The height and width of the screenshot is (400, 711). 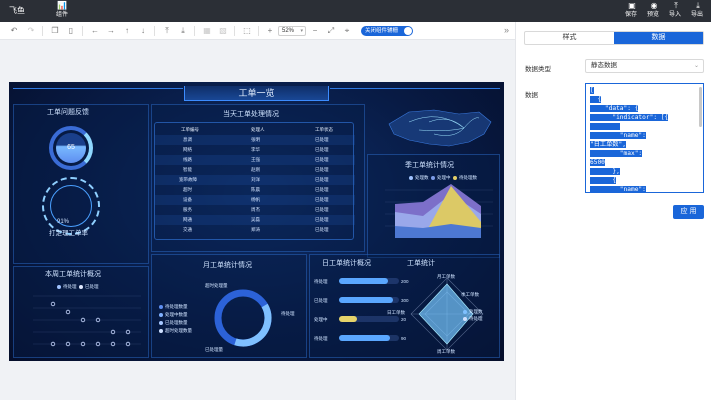 What do you see at coordinates (247, 31) in the screenshot?
I see `ruler-icon: ⬚` at bounding box center [247, 31].